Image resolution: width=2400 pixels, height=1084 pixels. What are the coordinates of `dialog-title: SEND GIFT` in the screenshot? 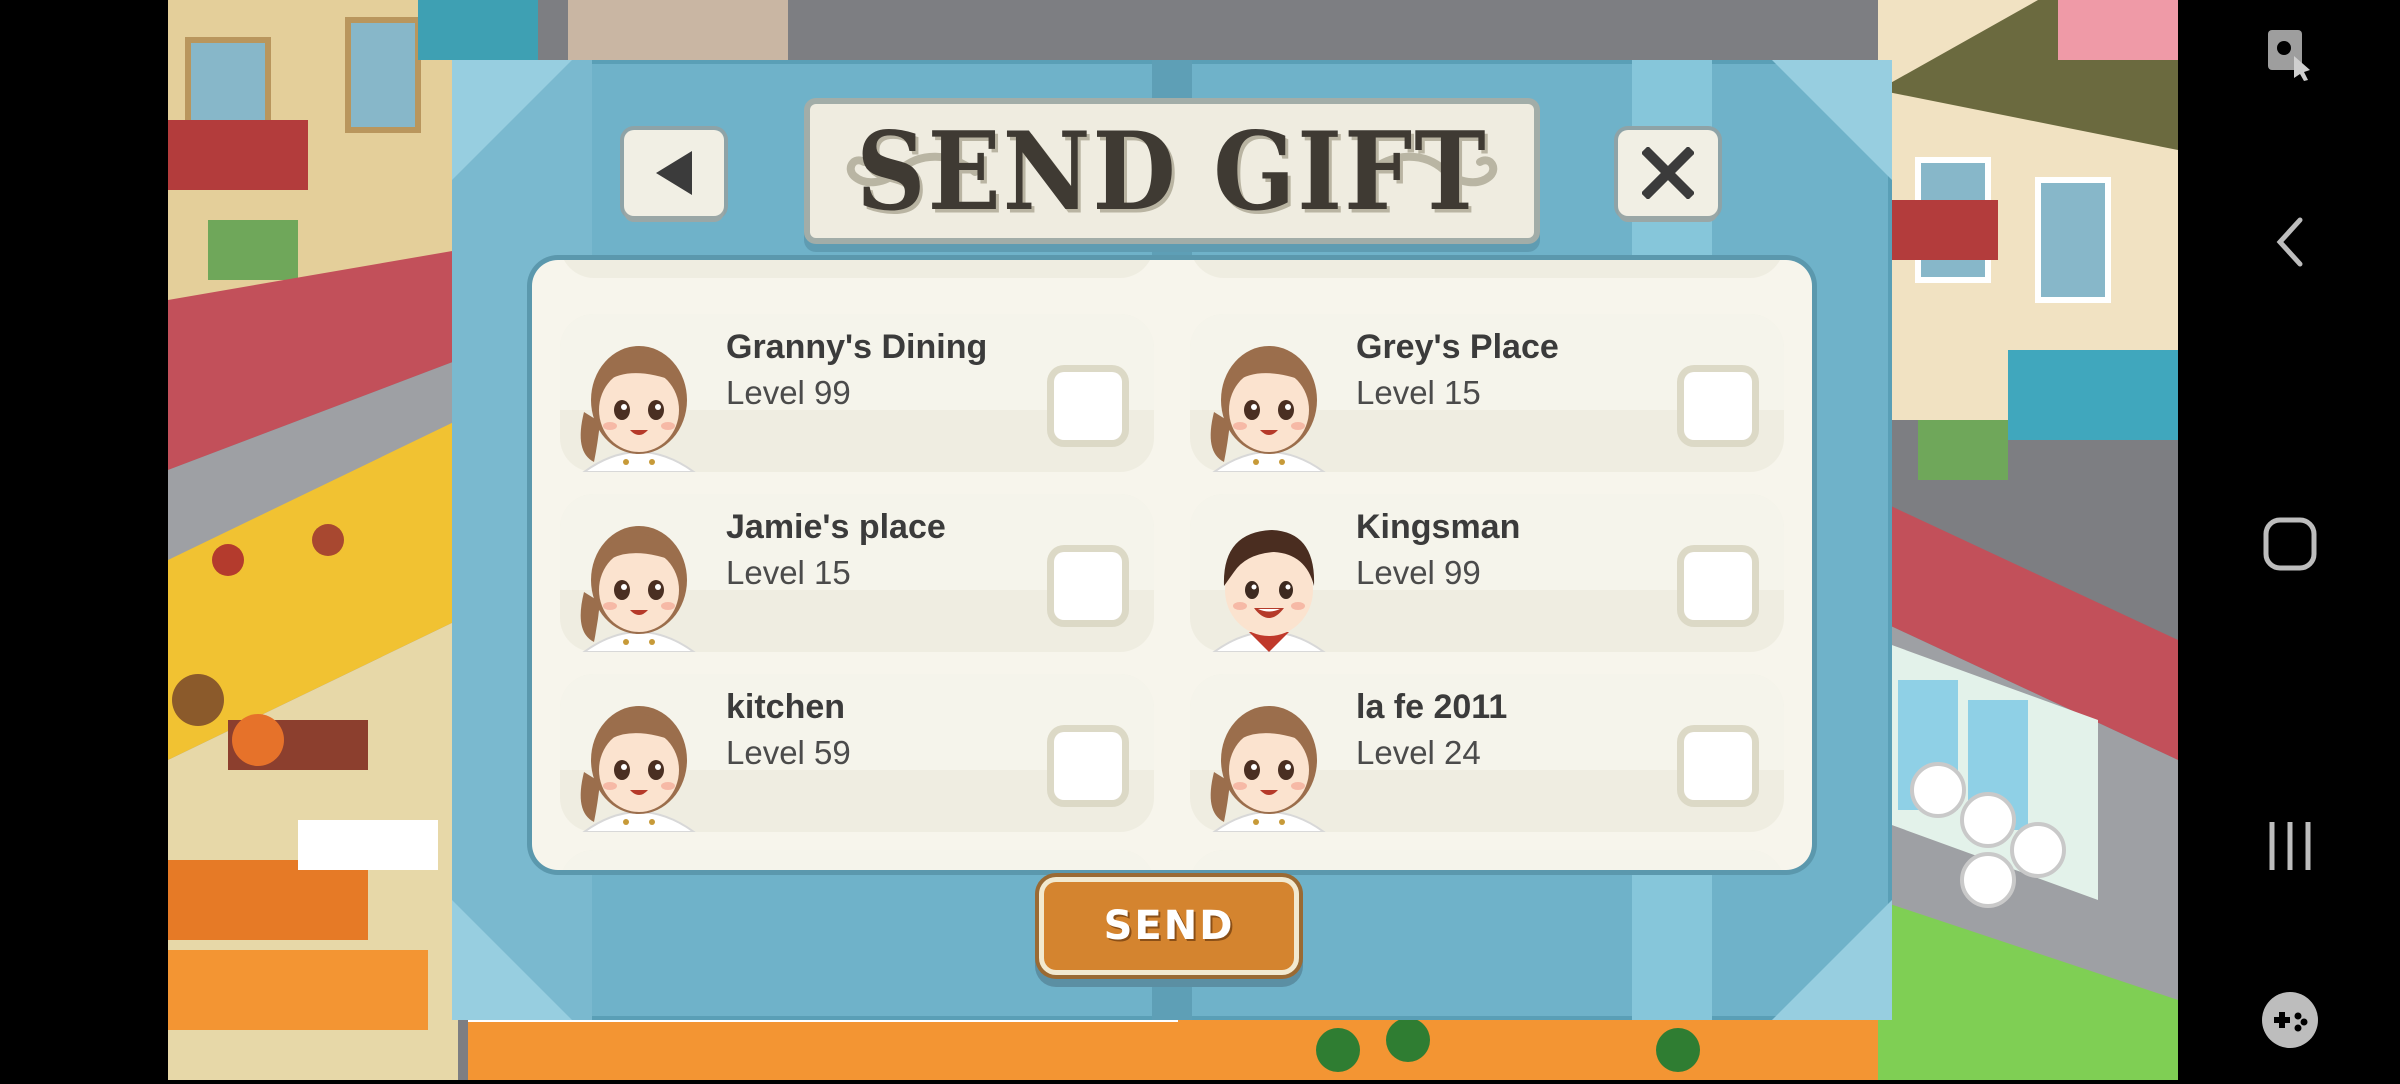 It's located at (1172, 171).